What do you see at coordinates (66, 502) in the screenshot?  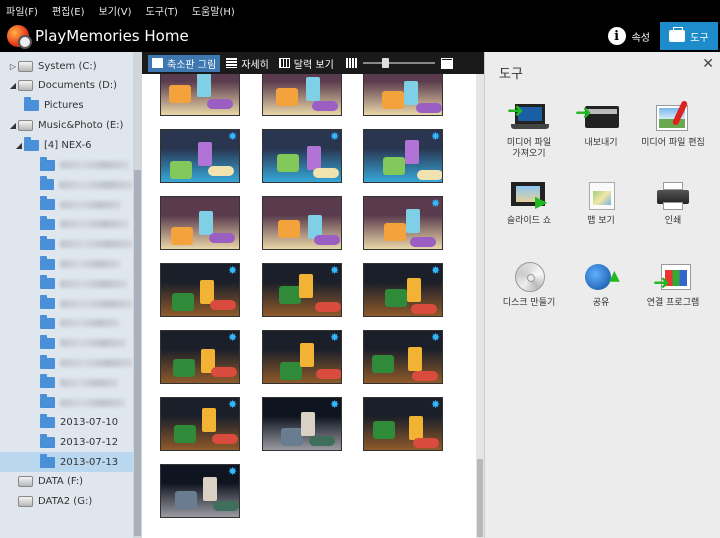 I see `tree-drive-item: DATA2 (G:)` at bounding box center [66, 502].